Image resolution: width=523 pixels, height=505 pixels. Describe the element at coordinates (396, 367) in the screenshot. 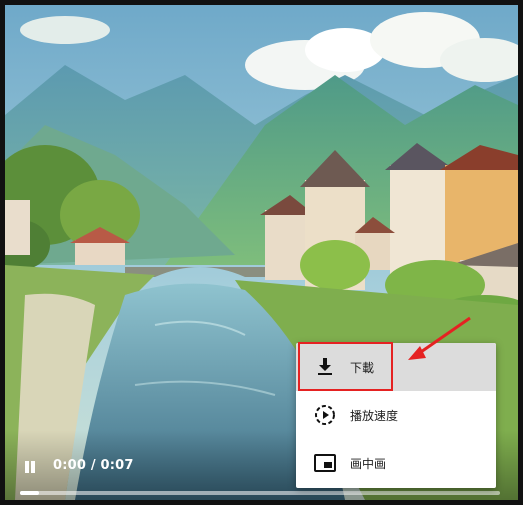

I see `menu-item-download: 下載` at that location.